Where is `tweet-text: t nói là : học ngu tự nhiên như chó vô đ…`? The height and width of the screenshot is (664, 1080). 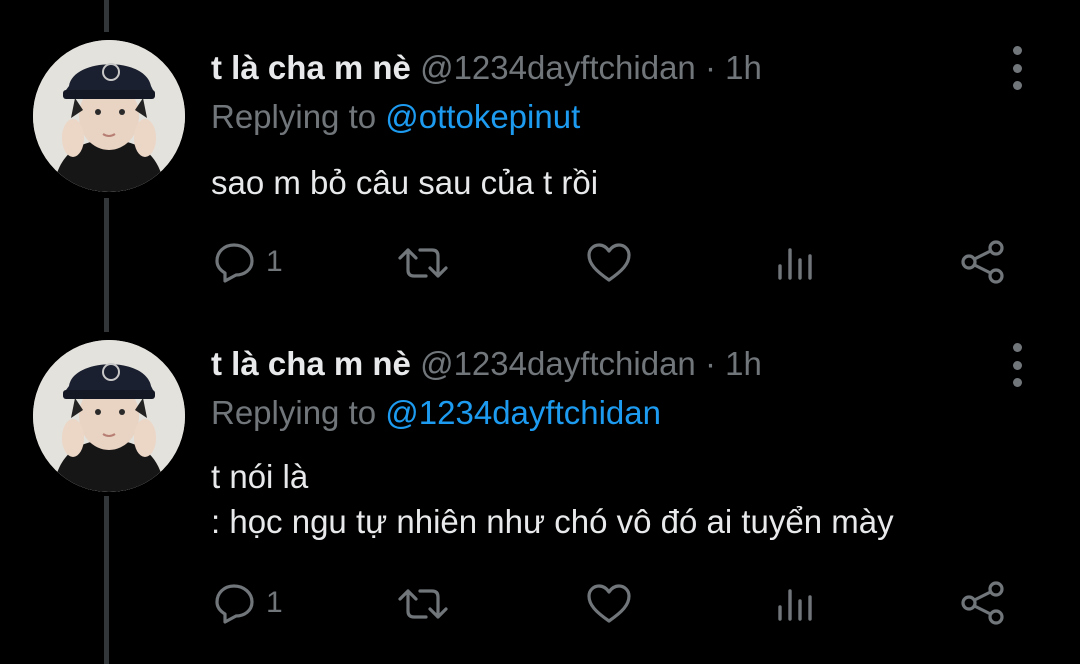 tweet-text: t nói là : học ngu tự nhiên như chó vô đ… is located at coordinates (552, 499).